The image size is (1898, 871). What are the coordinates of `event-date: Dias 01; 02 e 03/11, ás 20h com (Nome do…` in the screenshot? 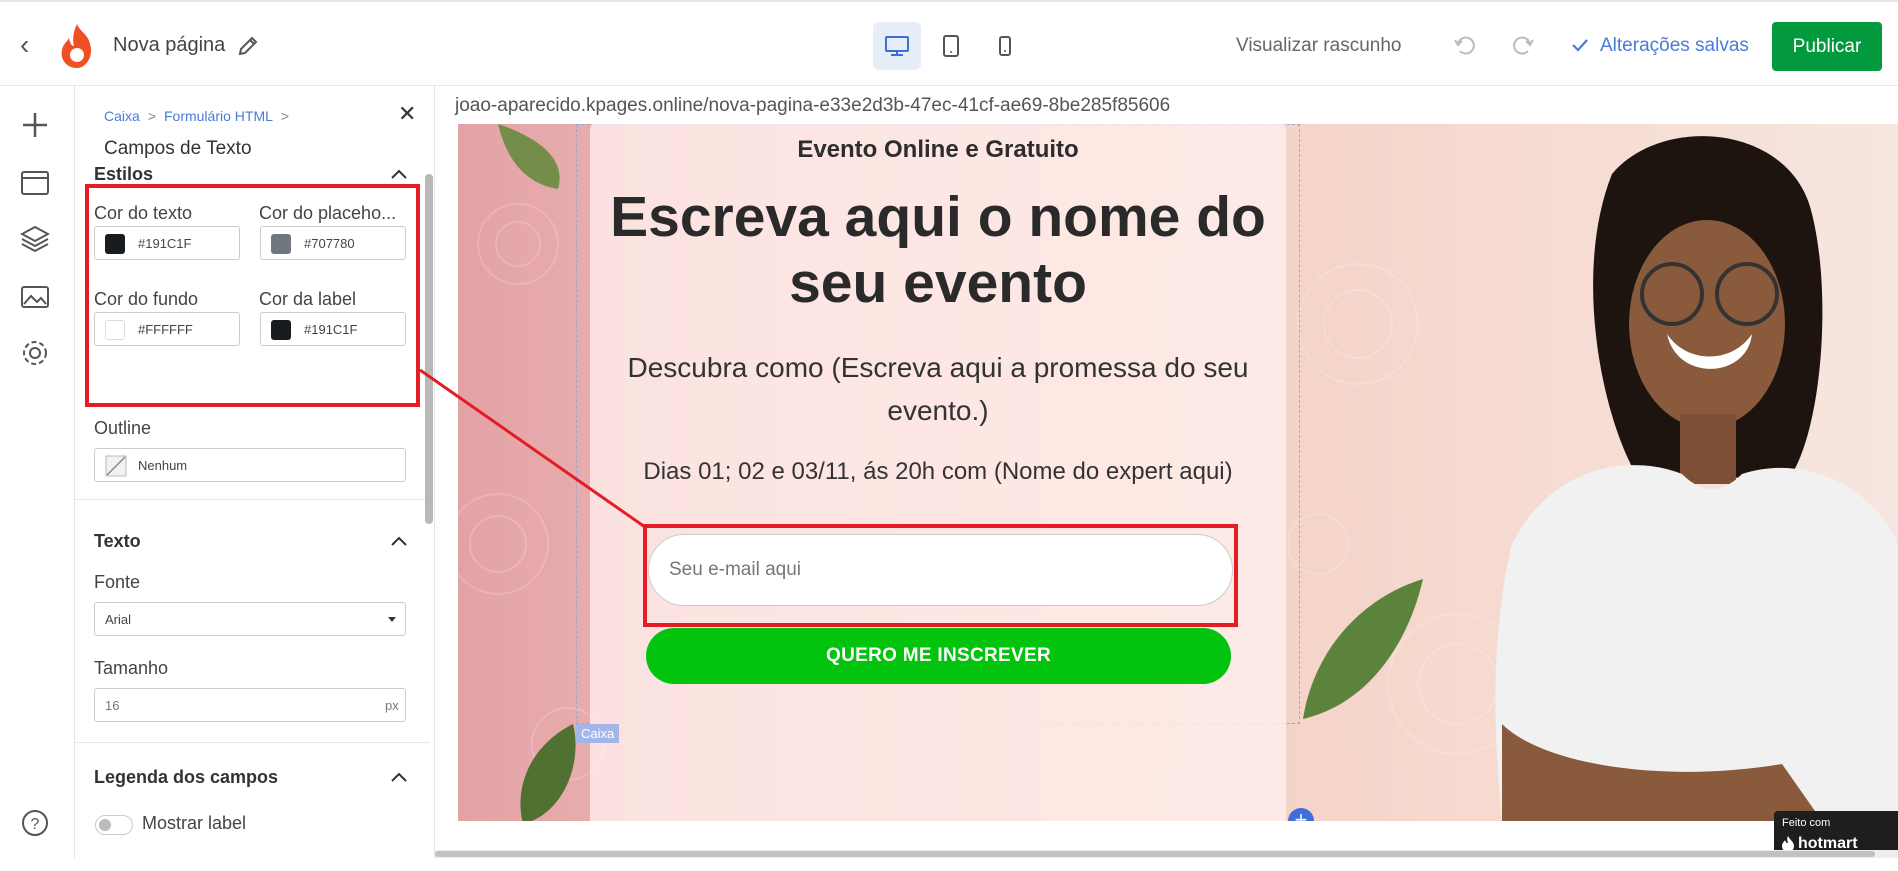 It's located at (938, 472).